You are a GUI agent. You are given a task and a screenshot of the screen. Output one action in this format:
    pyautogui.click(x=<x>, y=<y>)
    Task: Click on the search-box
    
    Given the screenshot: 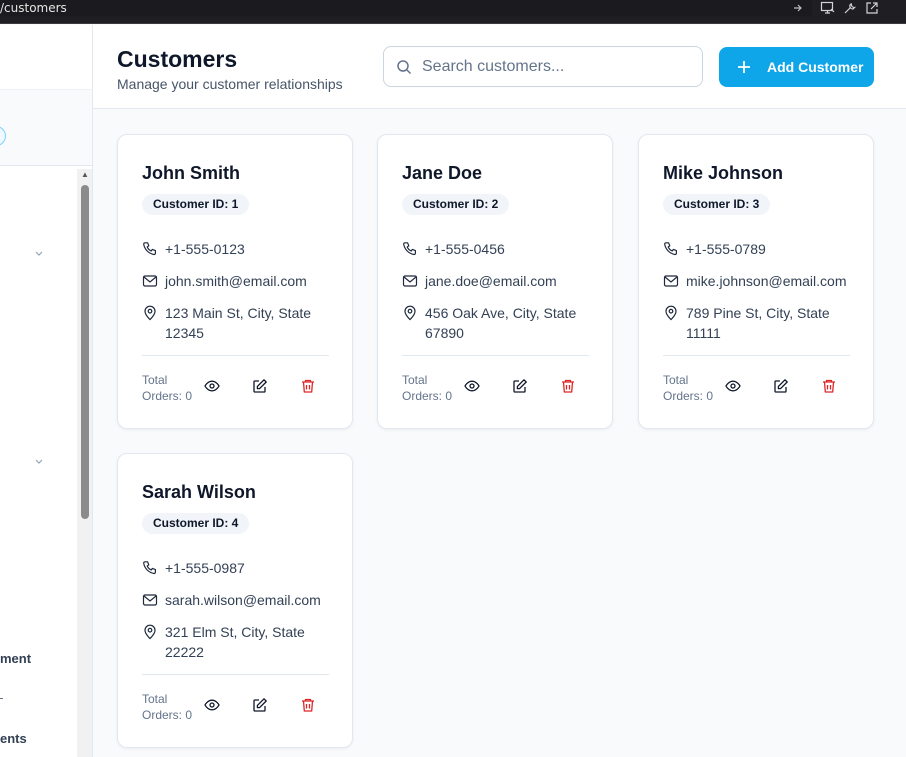 What is the action you would take?
    pyautogui.click(x=543, y=66)
    